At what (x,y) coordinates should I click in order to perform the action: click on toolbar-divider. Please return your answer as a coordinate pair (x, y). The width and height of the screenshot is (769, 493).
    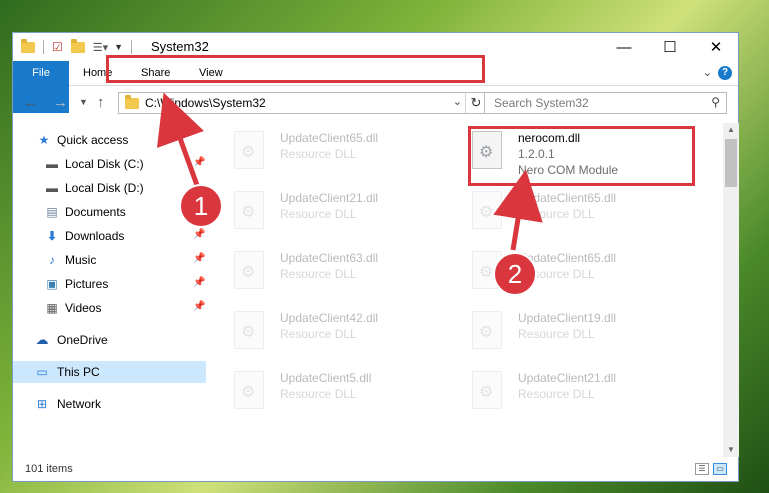
    Looking at the image, I should click on (43, 47).